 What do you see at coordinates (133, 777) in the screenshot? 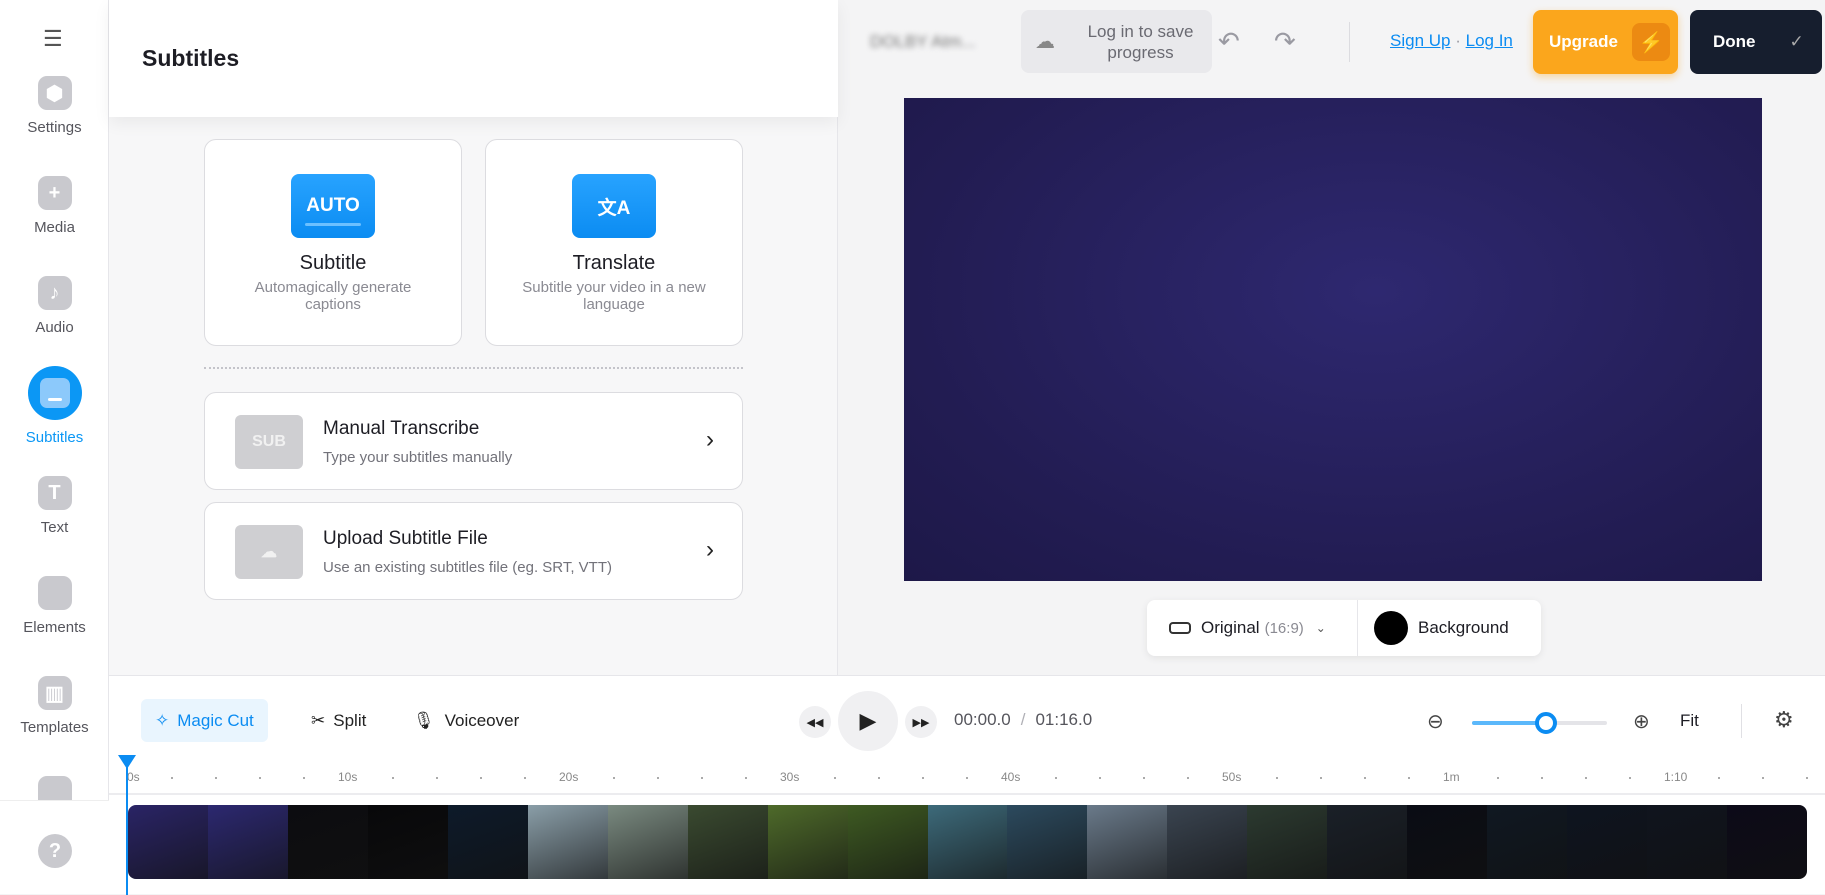
I see `ruler-label: 0s` at bounding box center [133, 777].